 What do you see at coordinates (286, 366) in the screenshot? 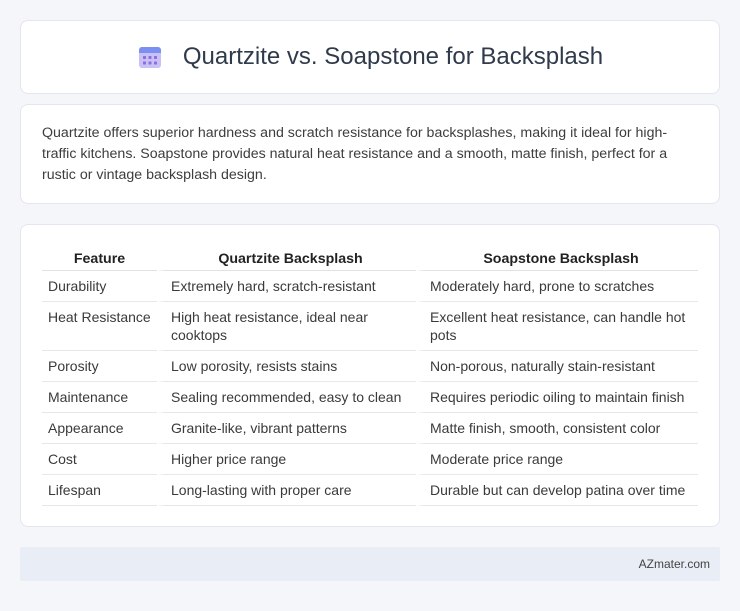
I see `quartzite-cell: Low porosity, resists stains` at bounding box center [286, 366].